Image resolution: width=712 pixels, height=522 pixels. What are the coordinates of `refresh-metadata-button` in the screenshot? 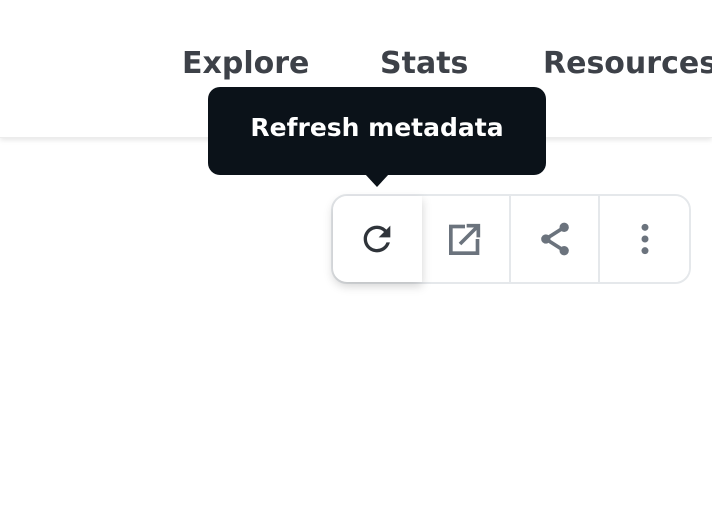 It's located at (377, 239).